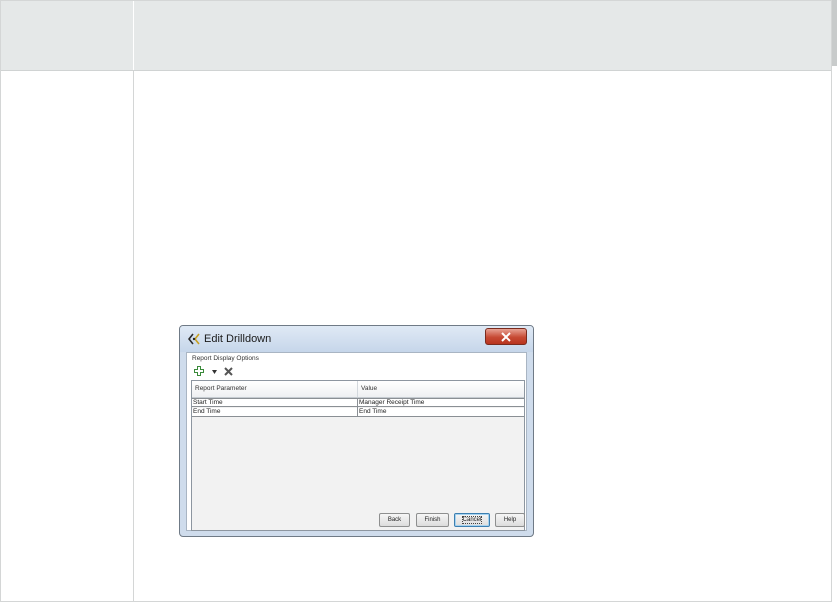 This screenshot has height=603, width=837. What do you see at coordinates (416, 36) in the screenshot?
I see `table-header-row` at bounding box center [416, 36].